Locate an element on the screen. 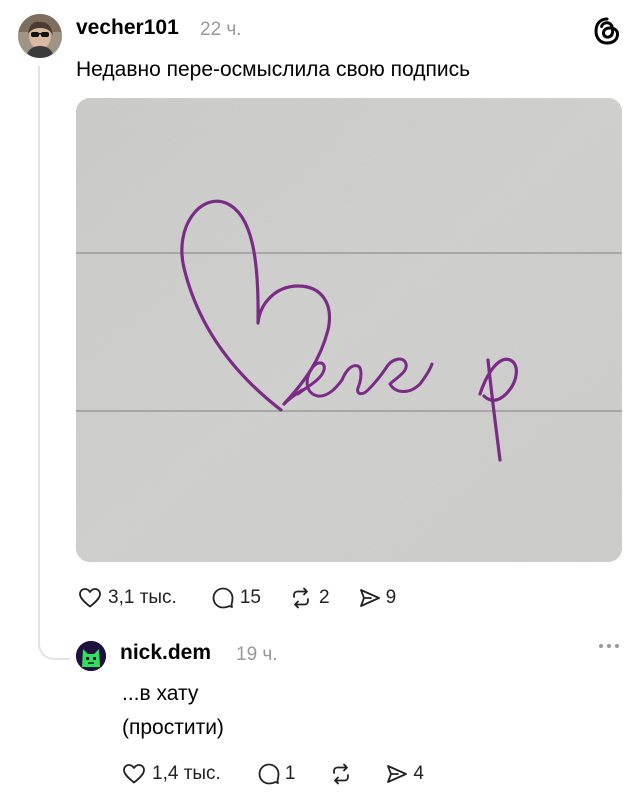  reply-like-button: 1,4 тыс. is located at coordinates (171, 774).